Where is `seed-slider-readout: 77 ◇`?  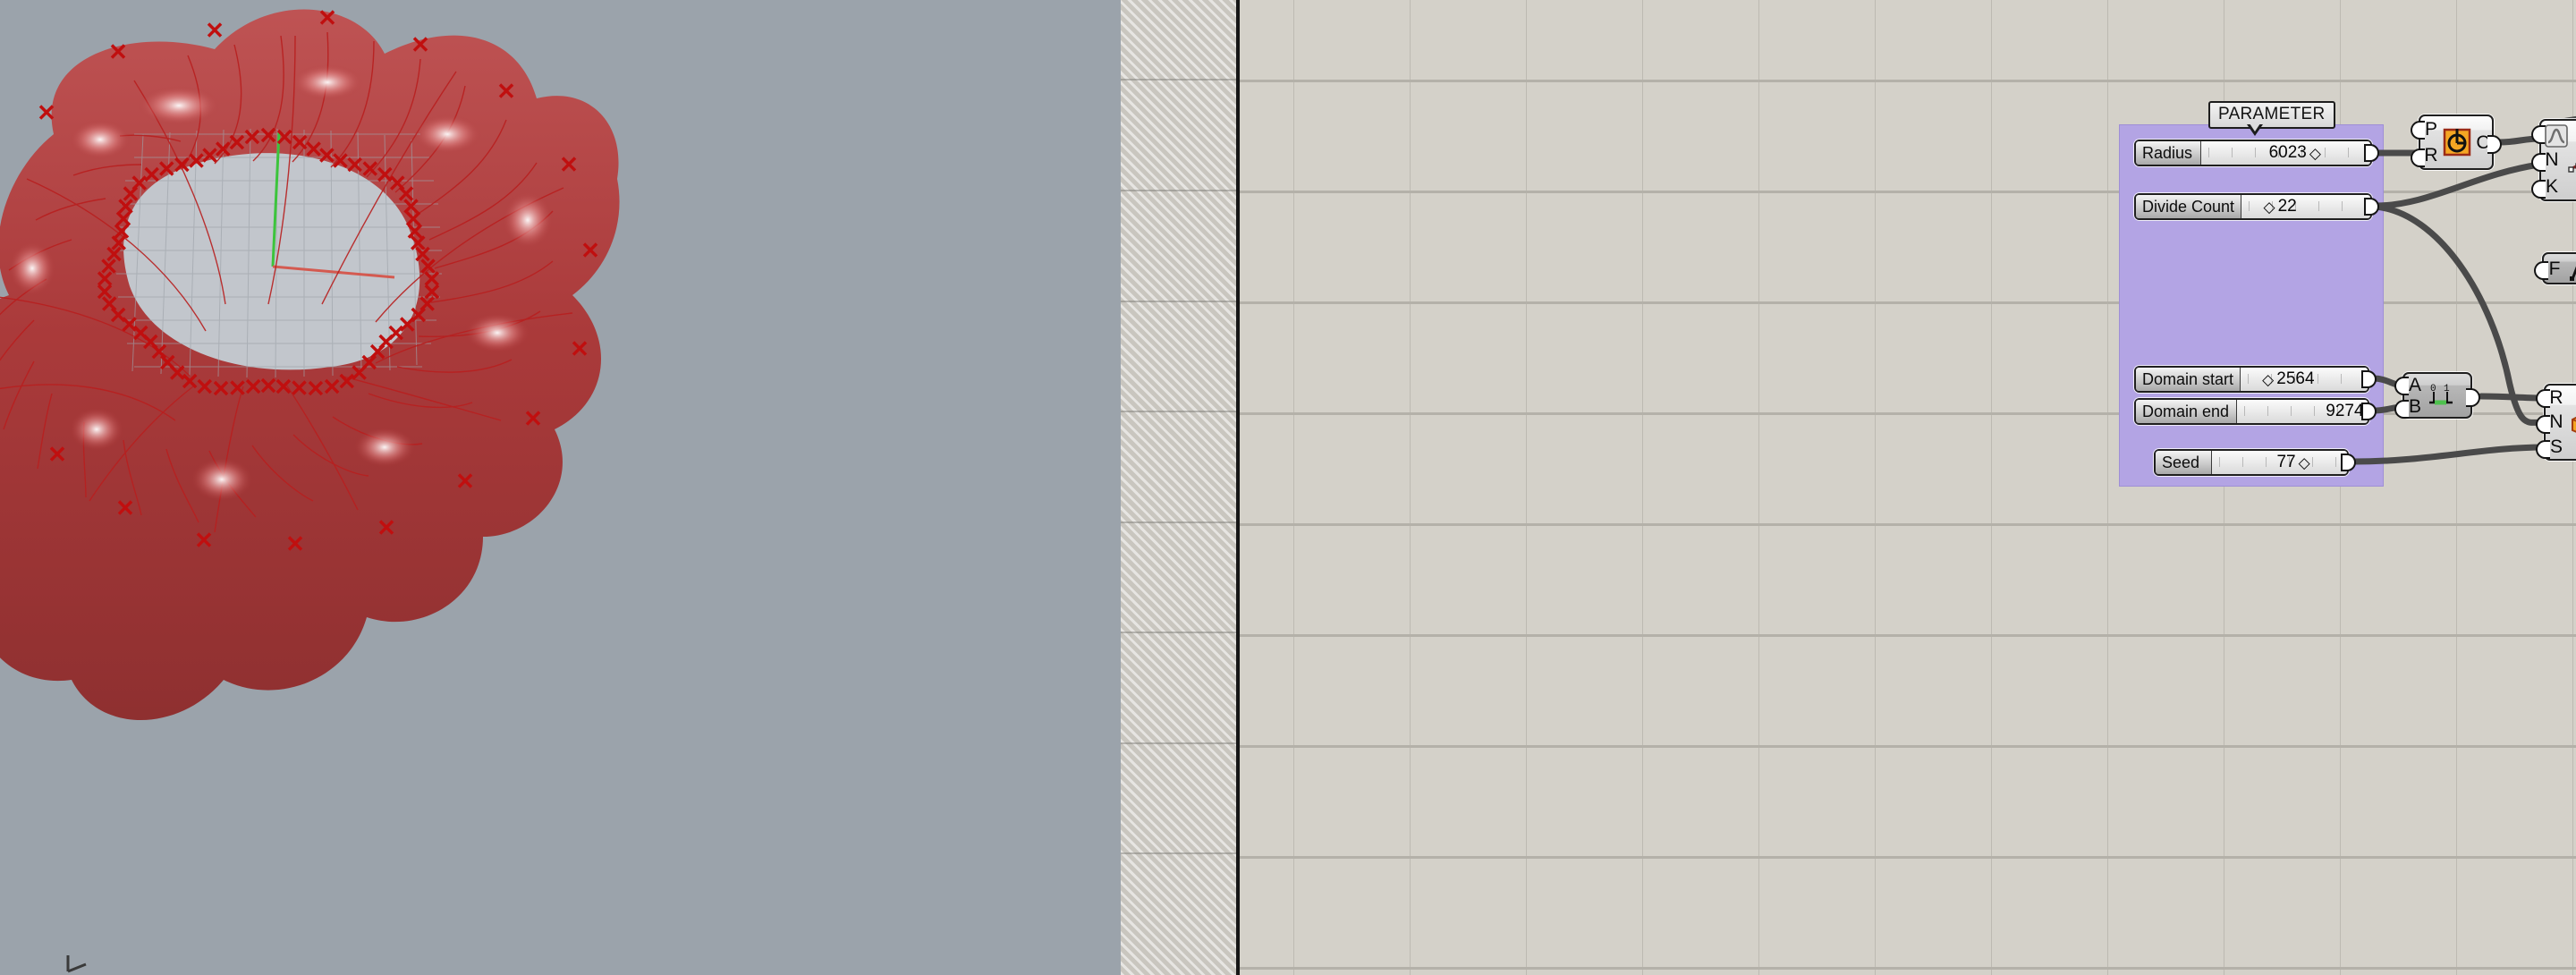
seed-slider-readout: 77 ◇ is located at coordinates (2292, 462).